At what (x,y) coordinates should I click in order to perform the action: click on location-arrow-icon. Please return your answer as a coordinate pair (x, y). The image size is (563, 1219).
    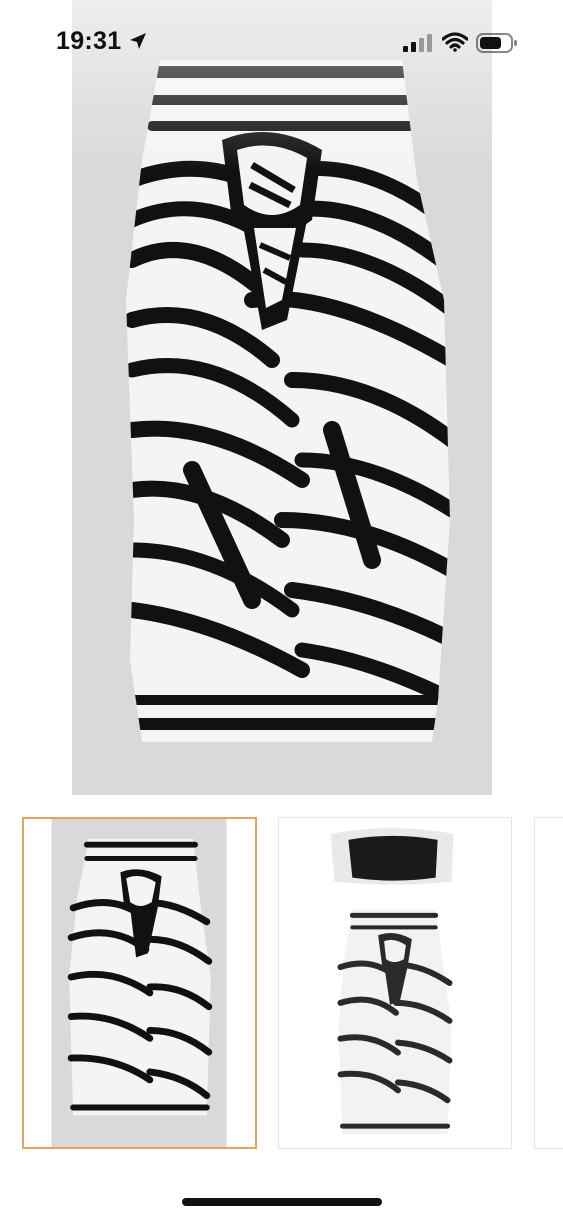
    Looking at the image, I should click on (138, 41).